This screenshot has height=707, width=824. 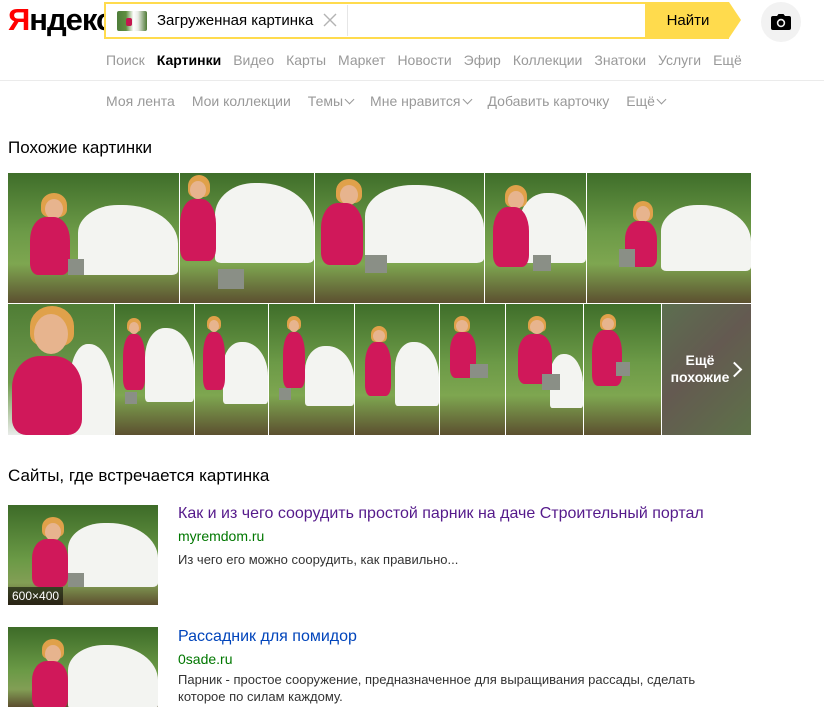 I want to click on camera-icon, so click(x=781, y=22).